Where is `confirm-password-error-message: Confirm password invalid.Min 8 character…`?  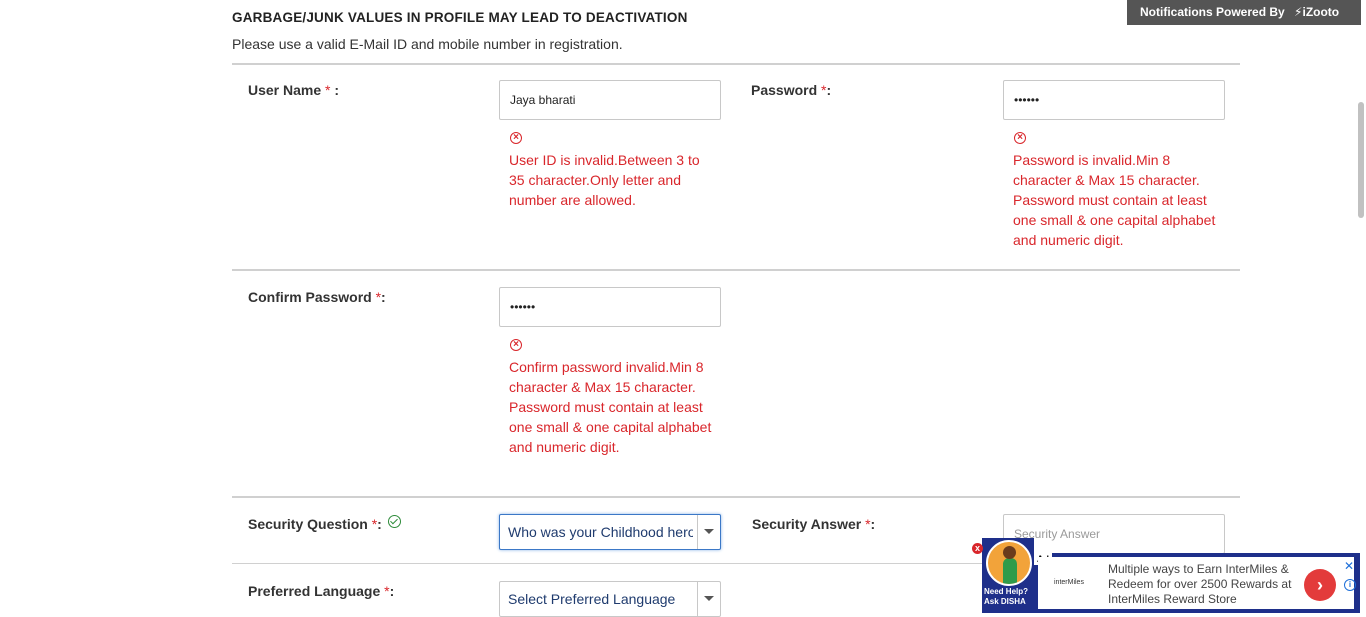 confirm-password-error-message: Confirm password invalid.Min 8 character… is located at coordinates (610, 407).